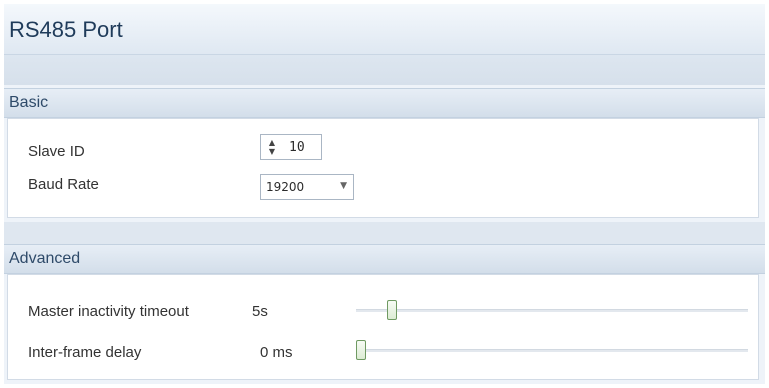 Image resolution: width=769 pixels, height=388 pixels. I want to click on inter-frame-delay-value: 0 ms, so click(276, 352).